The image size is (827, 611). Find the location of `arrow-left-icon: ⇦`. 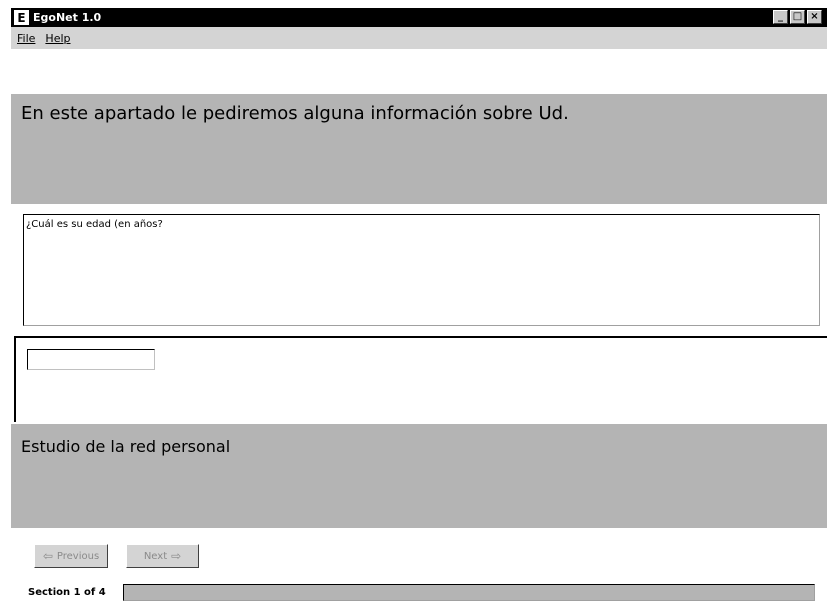

arrow-left-icon: ⇦ is located at coordinates (47, 556).